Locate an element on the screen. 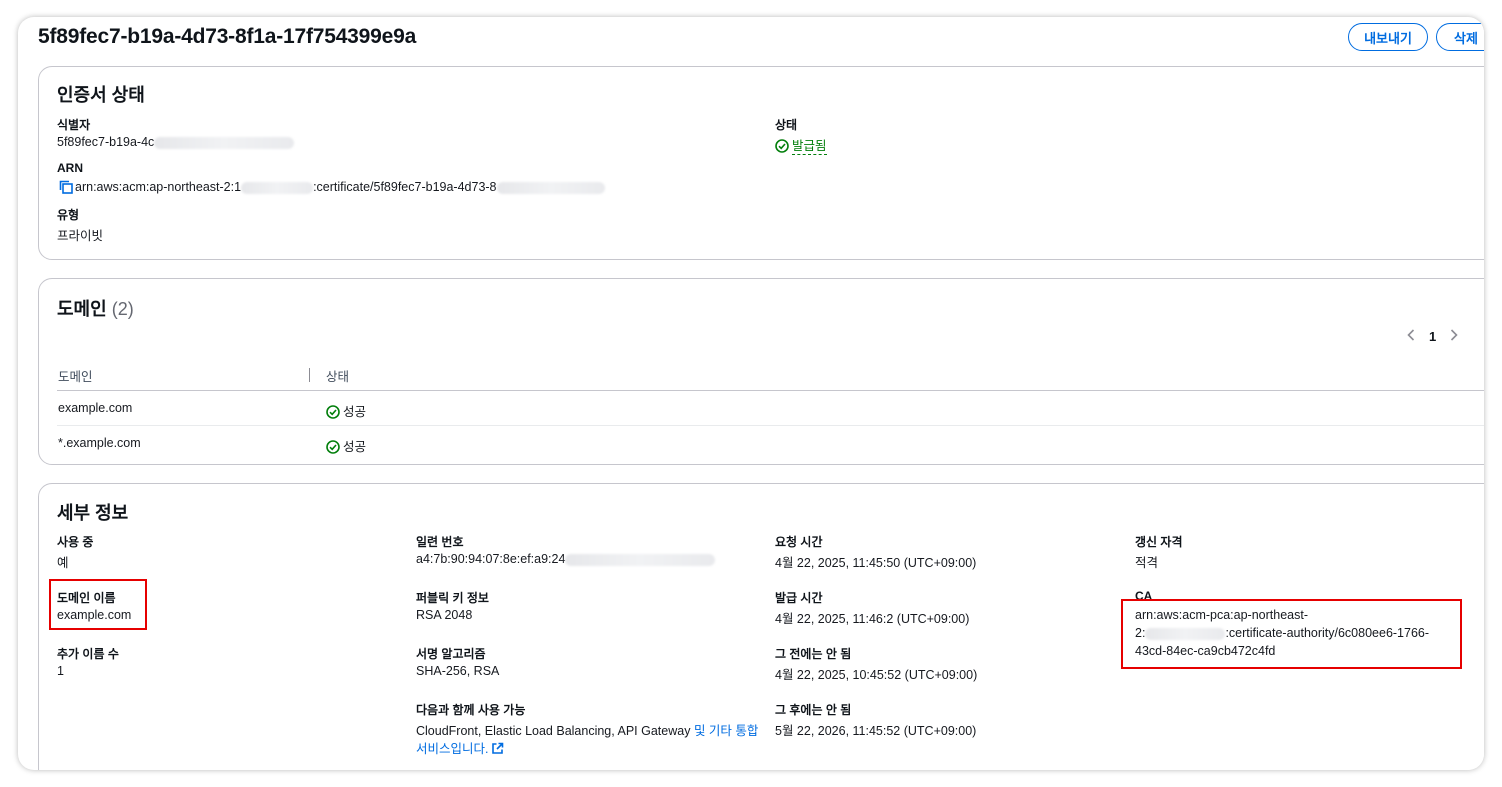  identifier-label: 식별자 is located at coordinates (74, 125).